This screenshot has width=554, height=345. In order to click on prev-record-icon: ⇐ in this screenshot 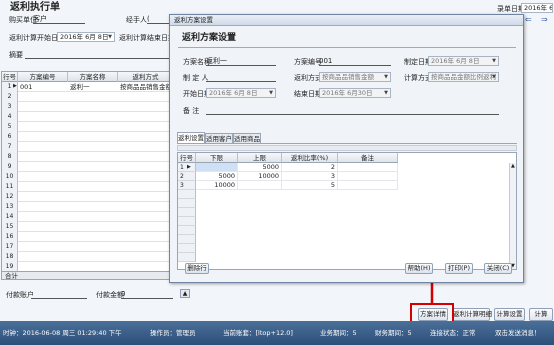, I will do `click(528, 19)`.